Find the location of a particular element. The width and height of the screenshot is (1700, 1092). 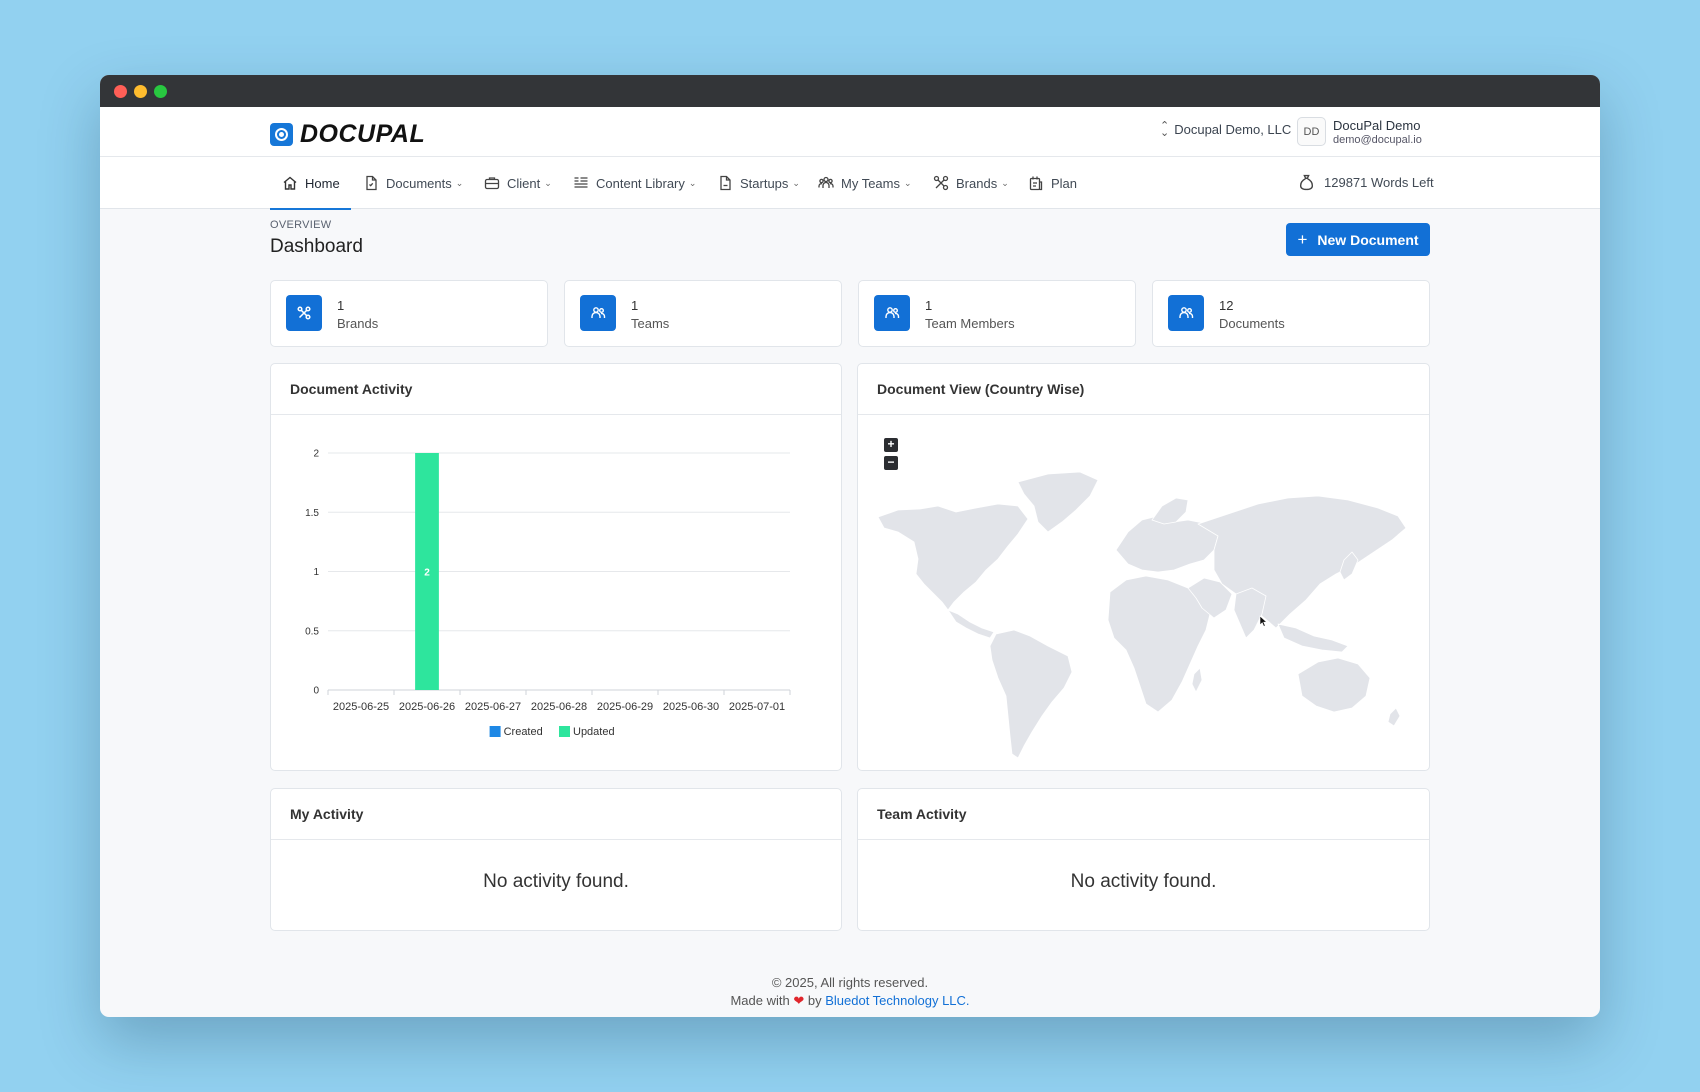

nav-brands-label: Brands is located at coordinates (977, 183).